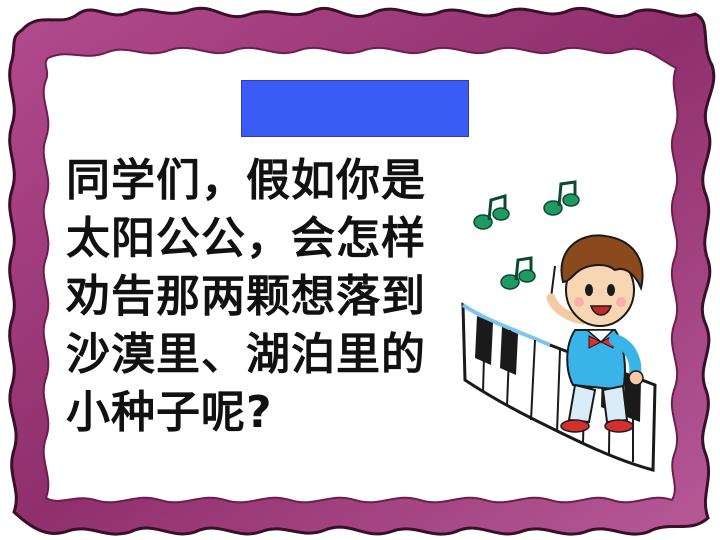 The height and width of the screenshot is (540, 720). Describe the element at coordinates (559, 387) in the screenshot. I see `piano-keys` at that location.